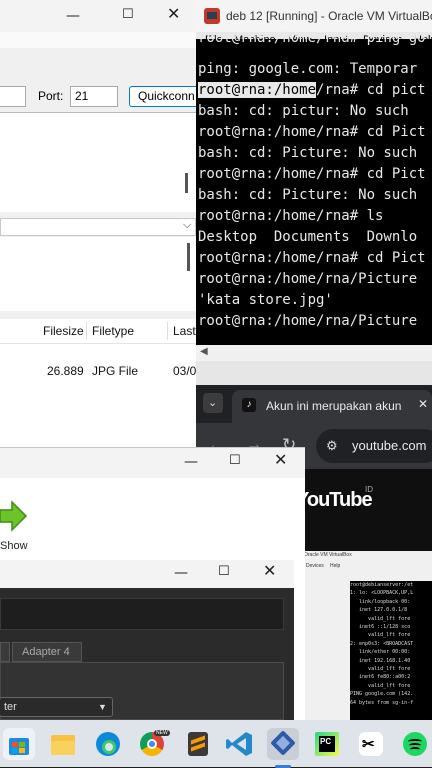 This screenshot has height=768, width=432. I want to click on address-bar: ⚙ youtube.com, so click(374, 446).